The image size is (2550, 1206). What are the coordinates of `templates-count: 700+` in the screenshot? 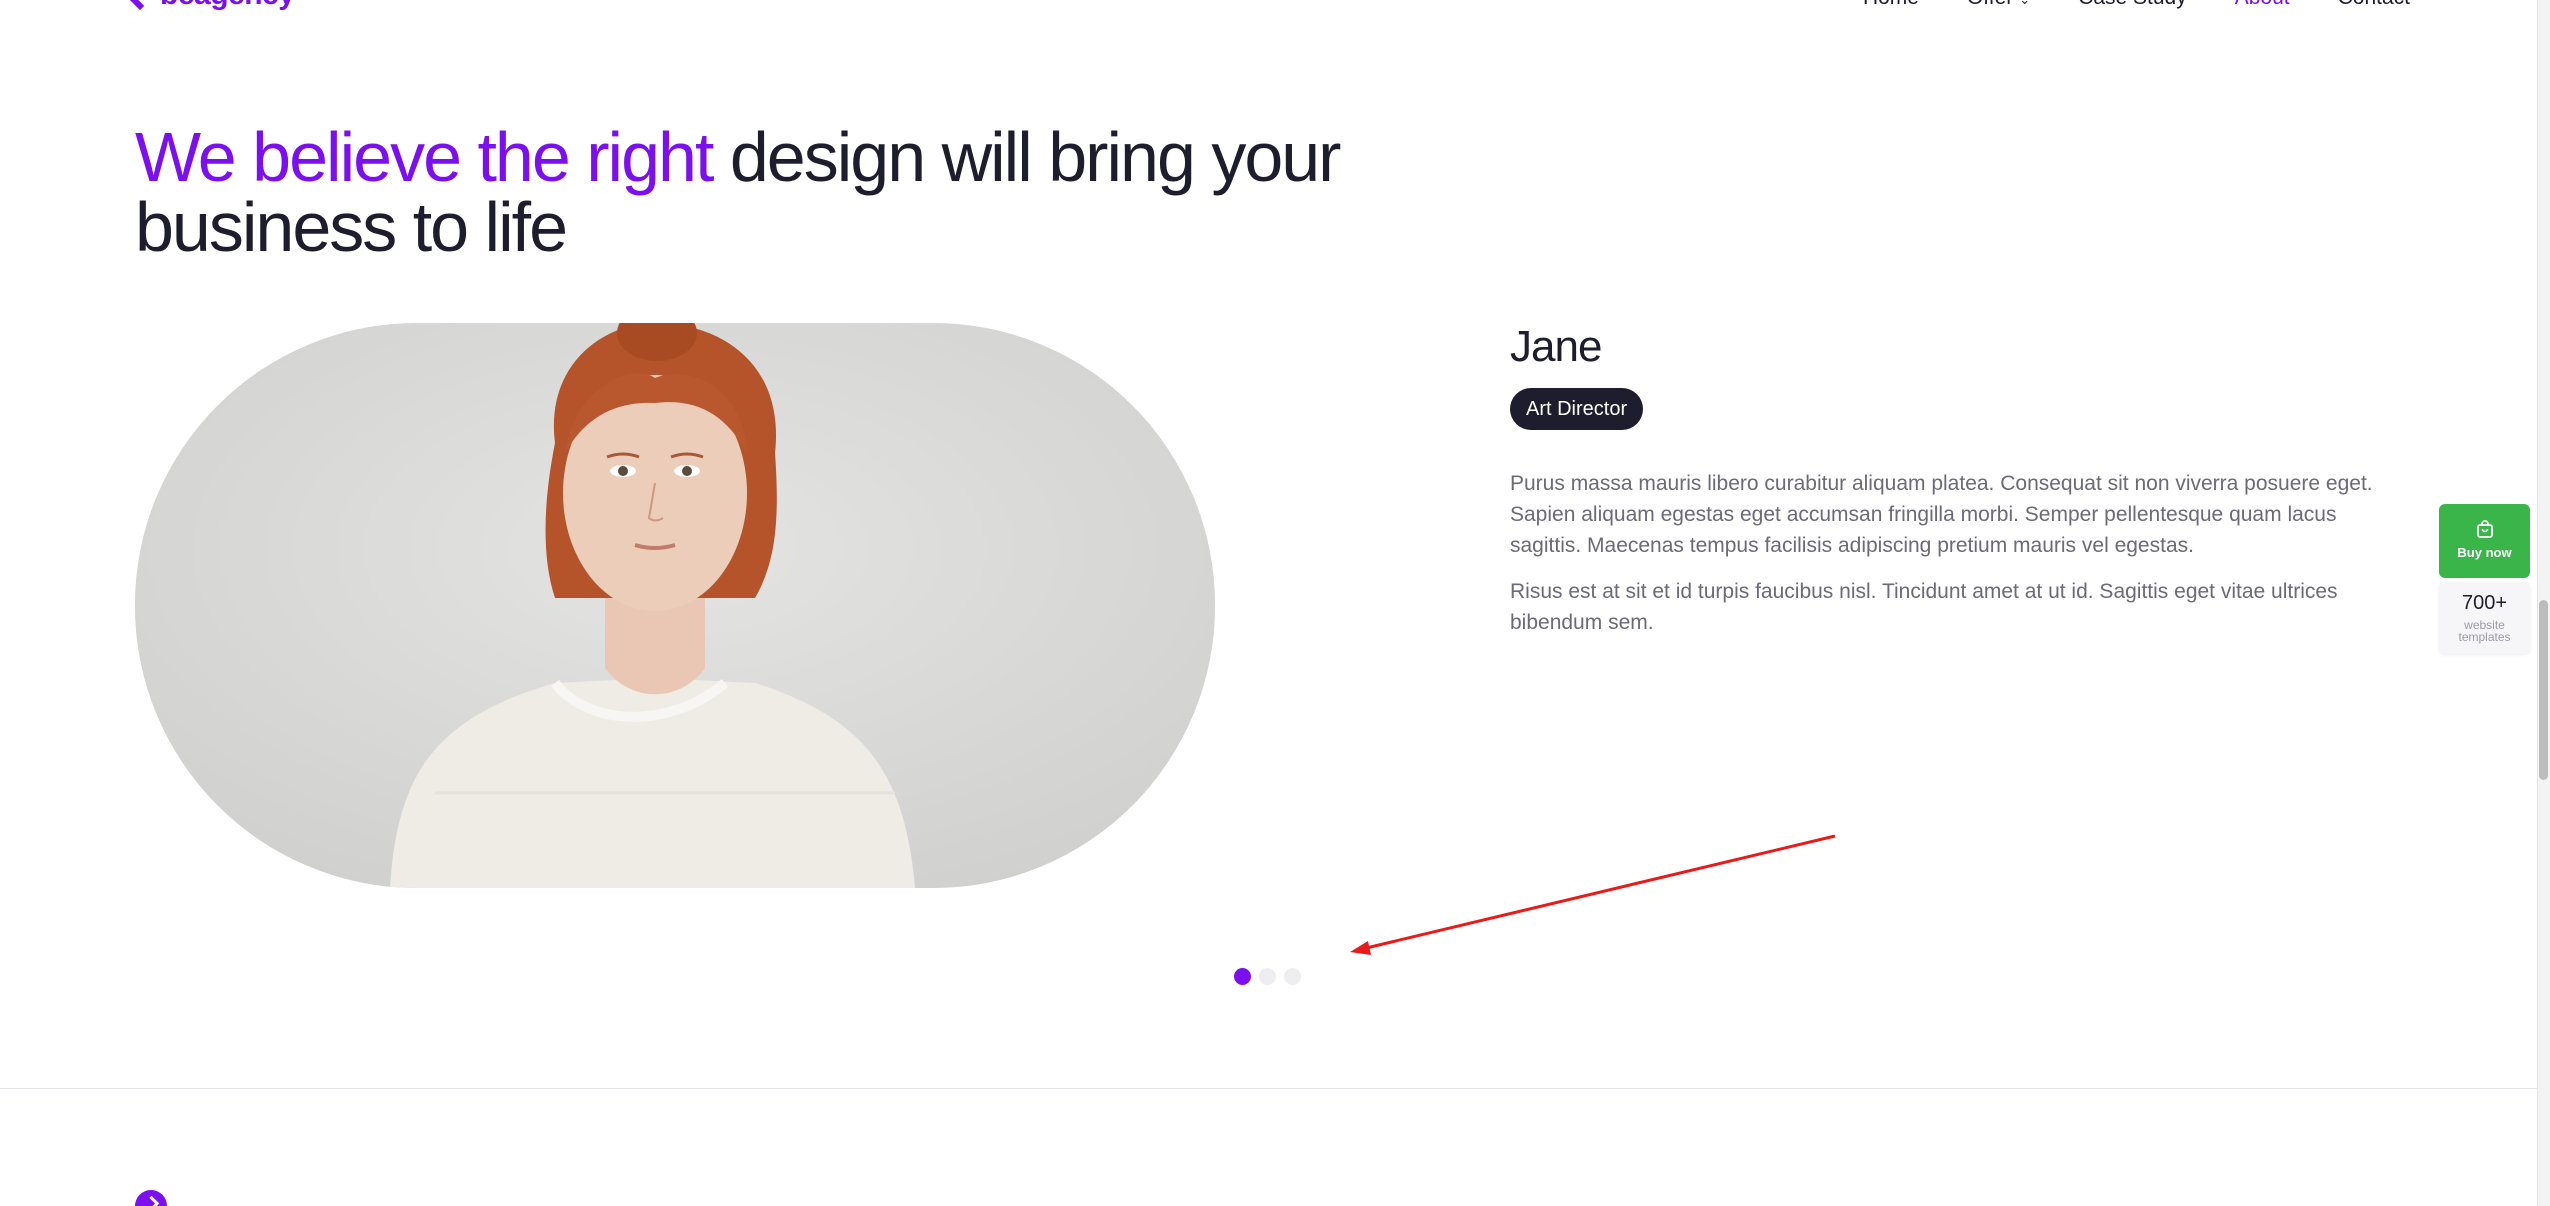 It's located at (2484, 603).